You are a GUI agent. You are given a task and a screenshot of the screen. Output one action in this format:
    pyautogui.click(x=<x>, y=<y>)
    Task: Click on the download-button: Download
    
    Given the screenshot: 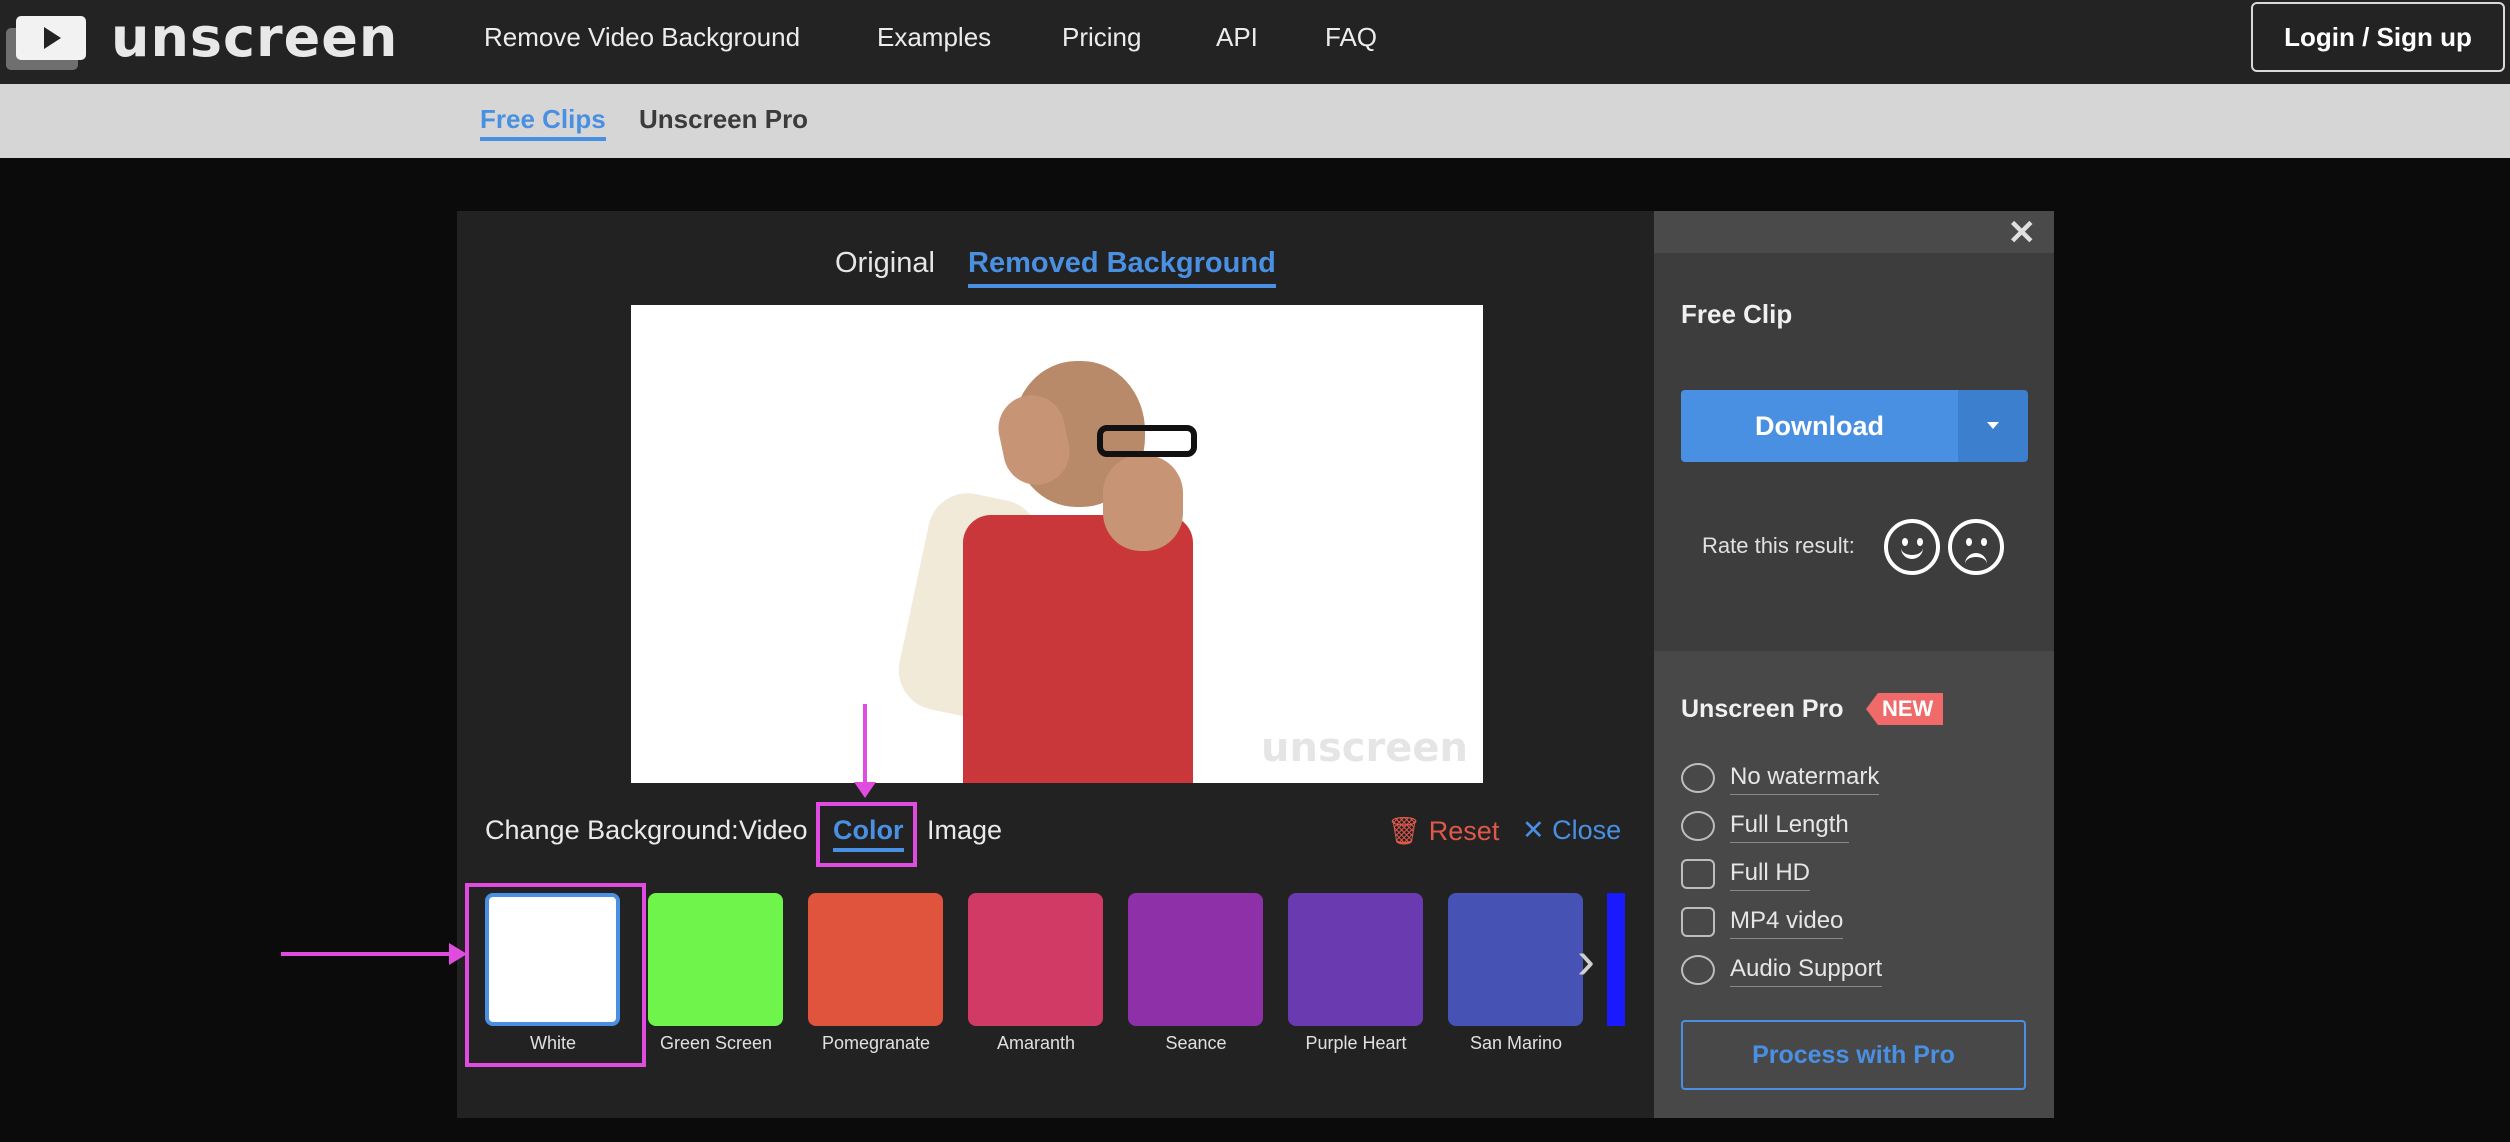 What is the action you would take?
    pyautogui.click(x=1819, y=426)
    